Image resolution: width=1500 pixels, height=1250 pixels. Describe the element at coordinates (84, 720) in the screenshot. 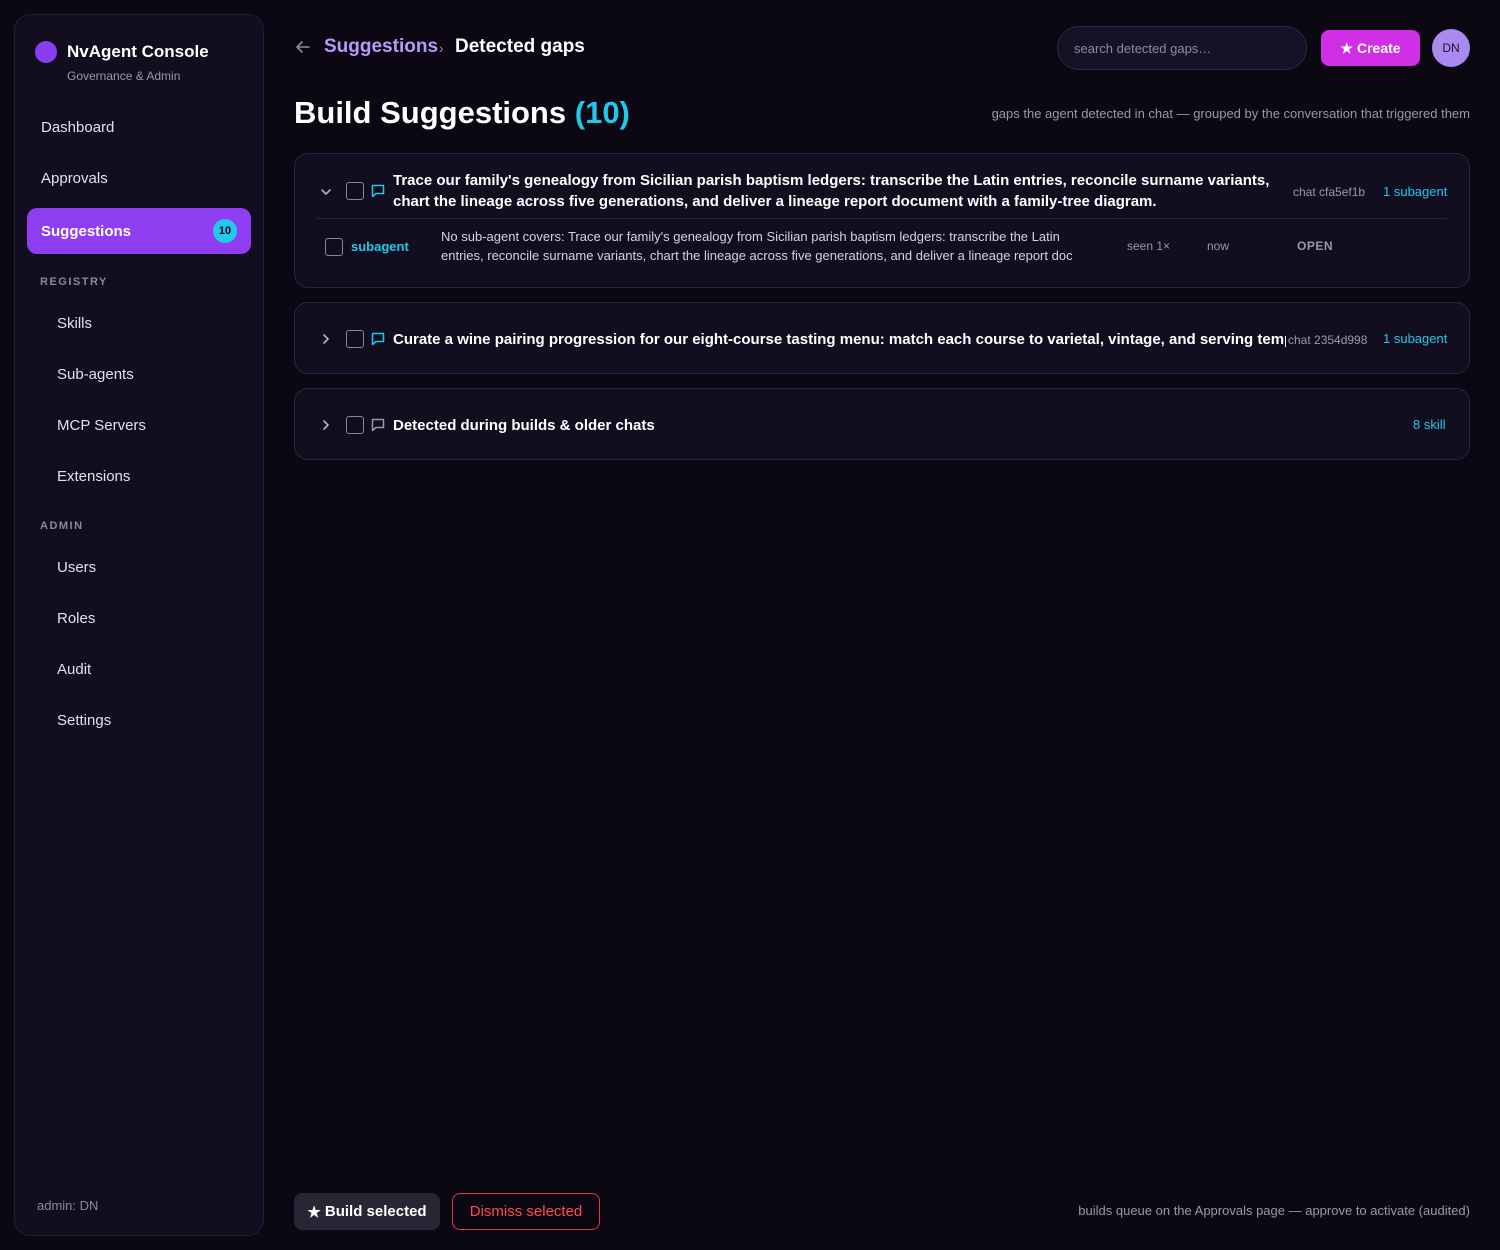

I see `sidebar-item-label: Settings` at that location.